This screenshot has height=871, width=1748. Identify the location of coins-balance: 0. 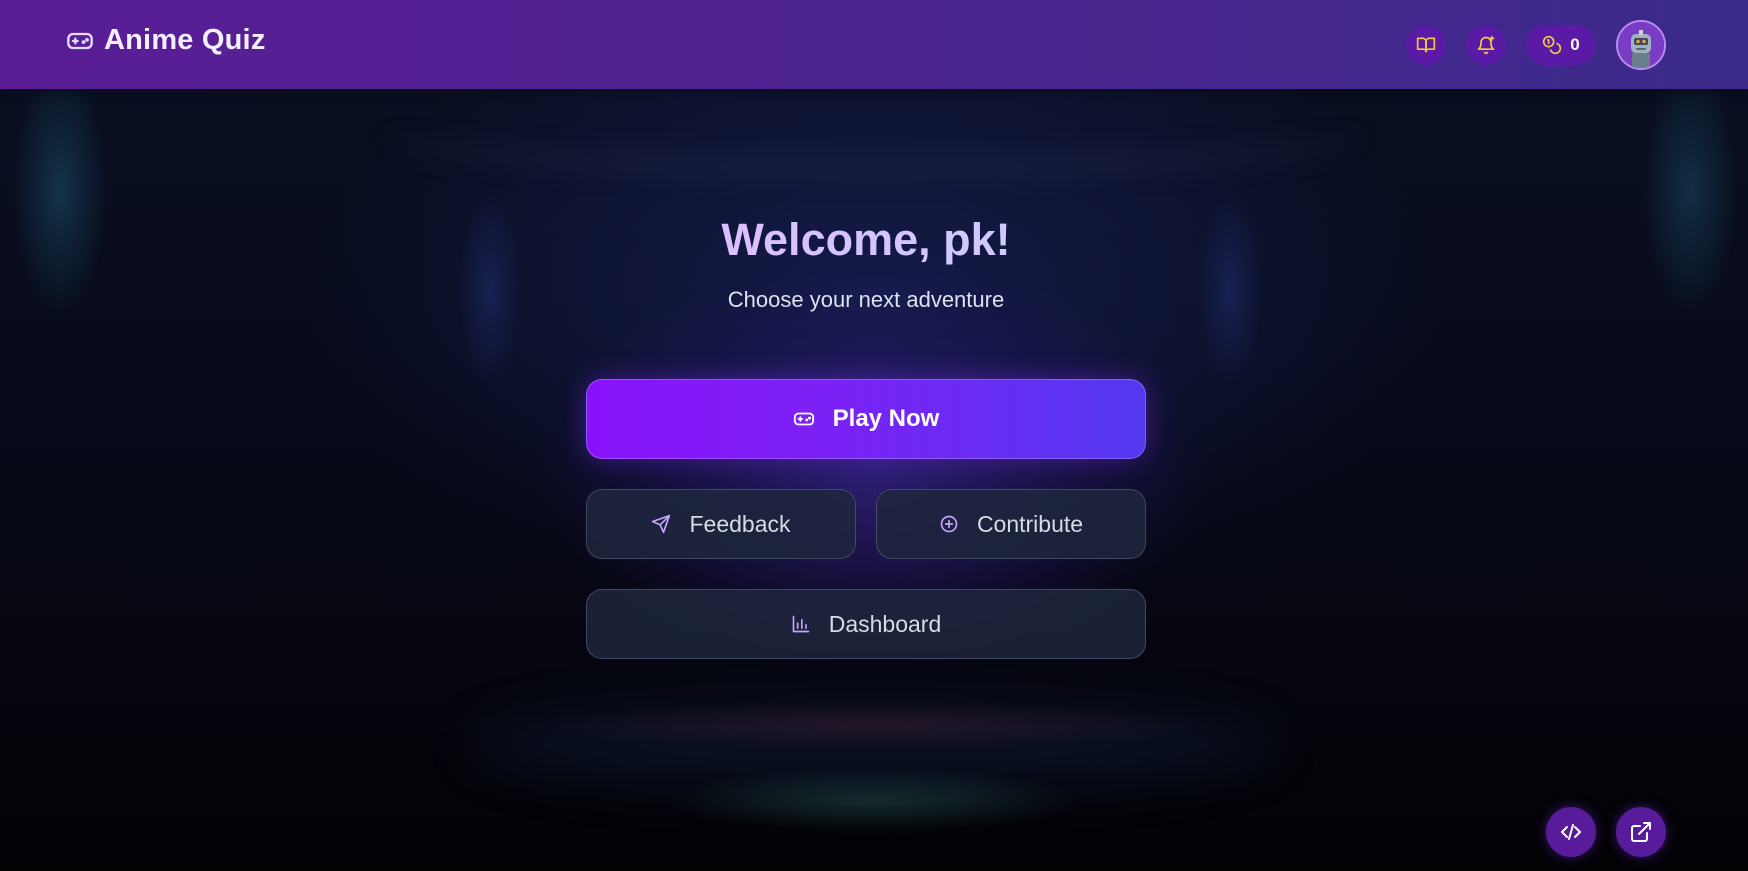
(1561, 45).